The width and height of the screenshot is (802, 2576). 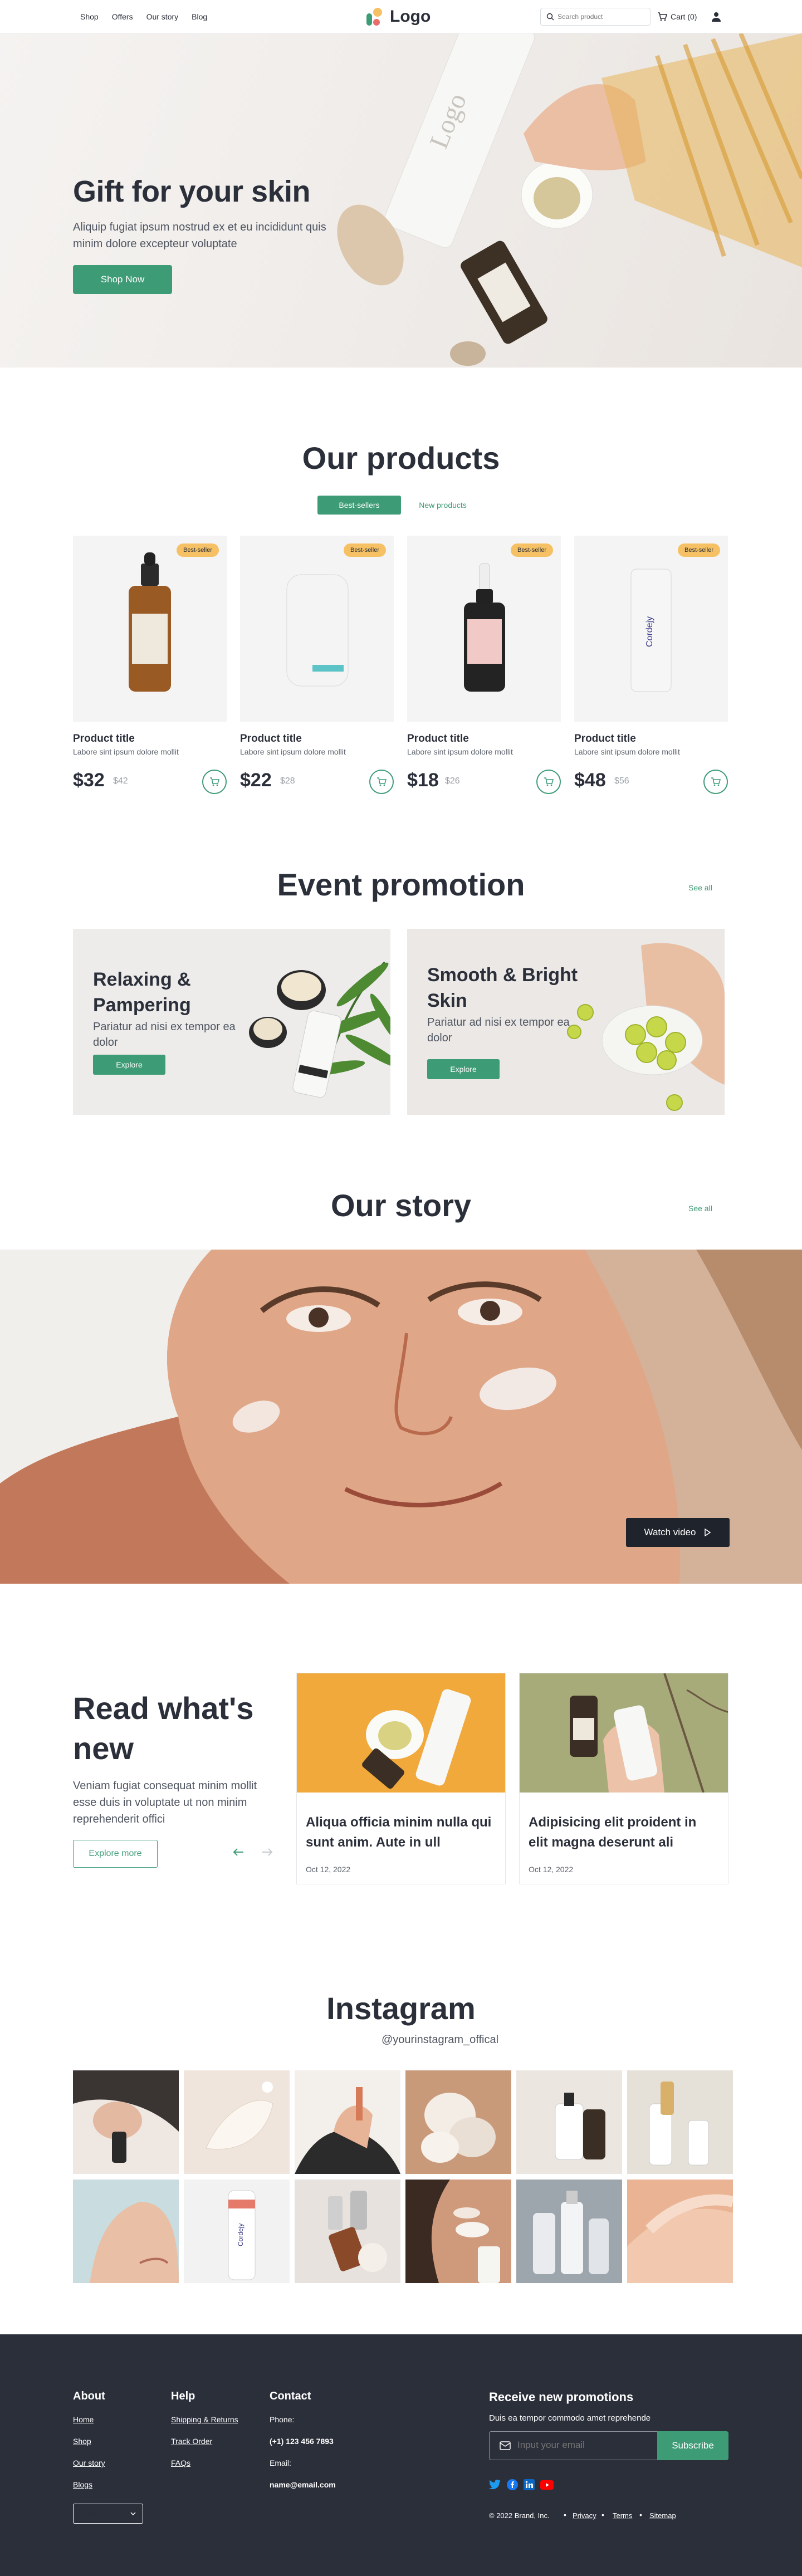 What do you see at coordinates (90, 16) in the screenshot?
I see `nav-shop: Shop` at bounding box center [90, 16].